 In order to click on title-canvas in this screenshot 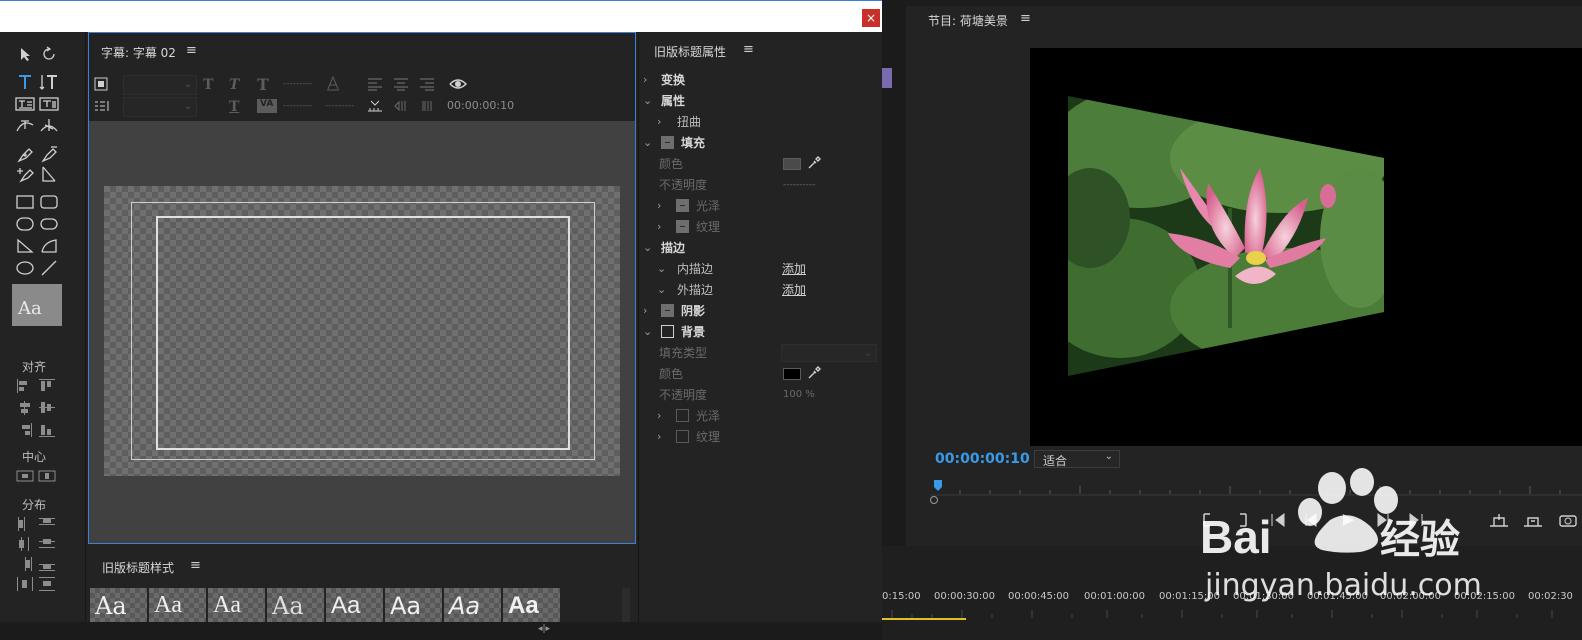, I will do `click(362, 331)`.